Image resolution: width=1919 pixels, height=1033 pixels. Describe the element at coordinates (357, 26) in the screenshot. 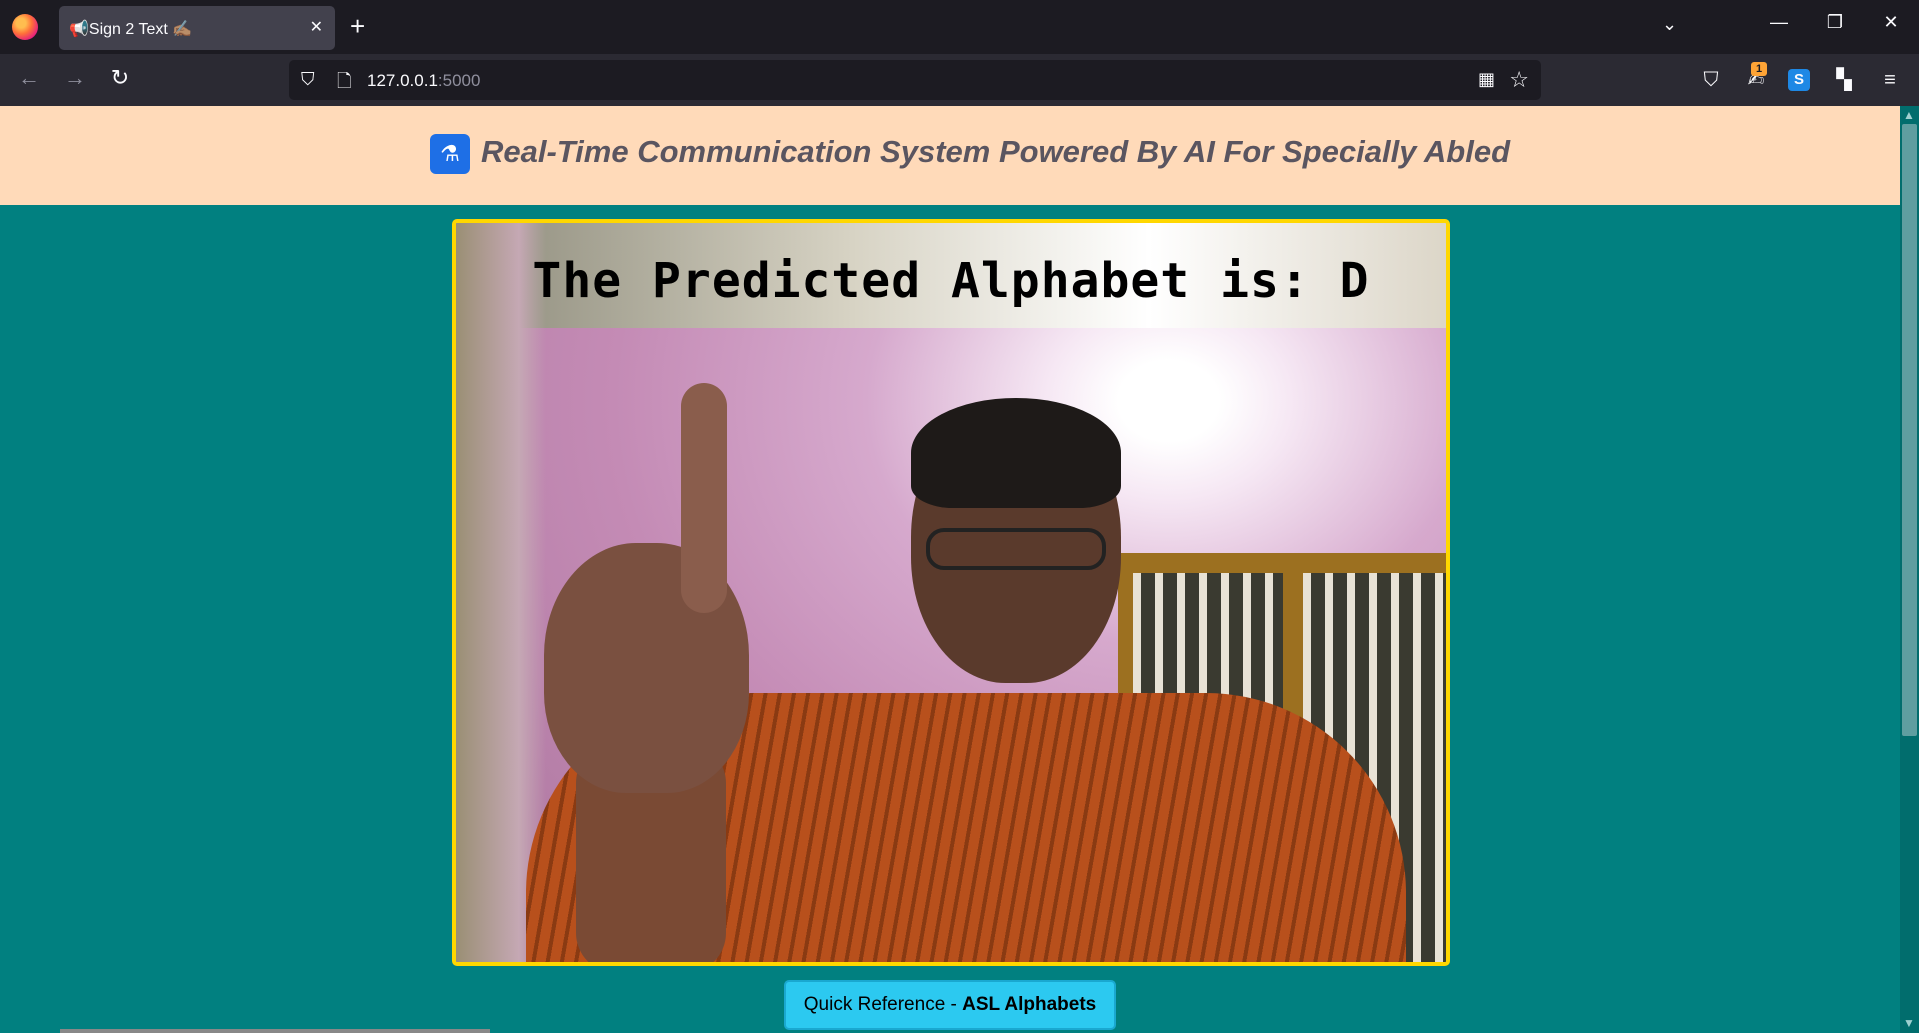

I see `new-tab-button: +` at that location.